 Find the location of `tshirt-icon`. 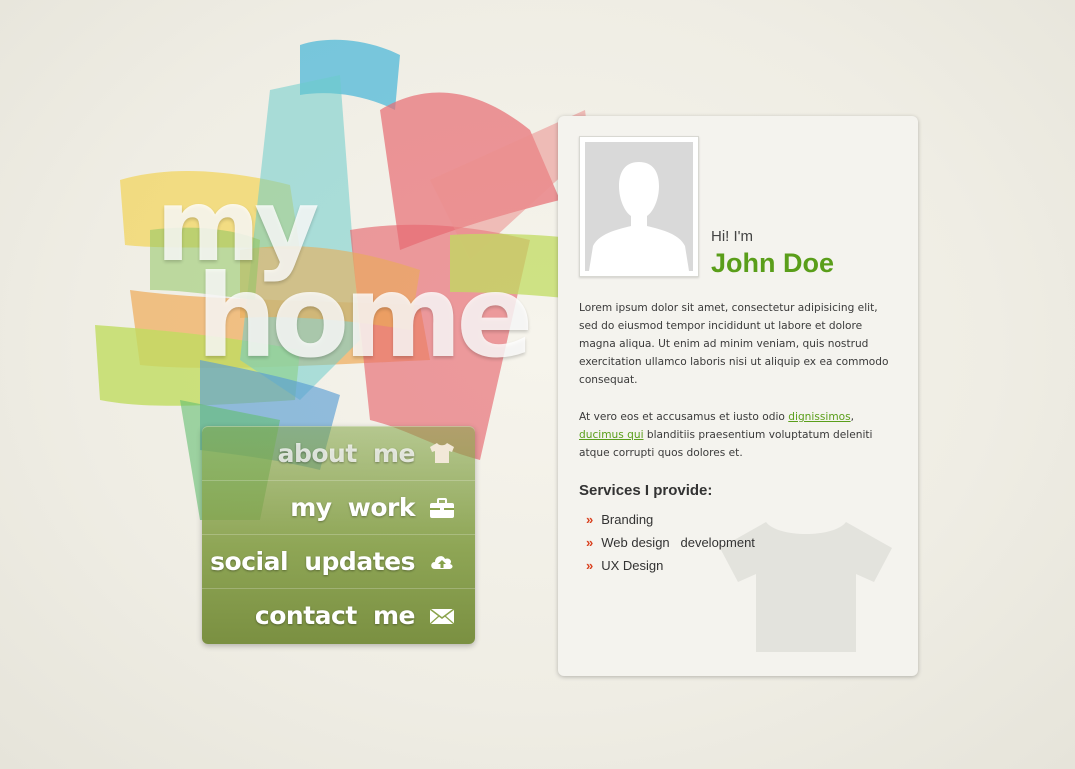

tshirt-icon is located at coordinates (442, 453).